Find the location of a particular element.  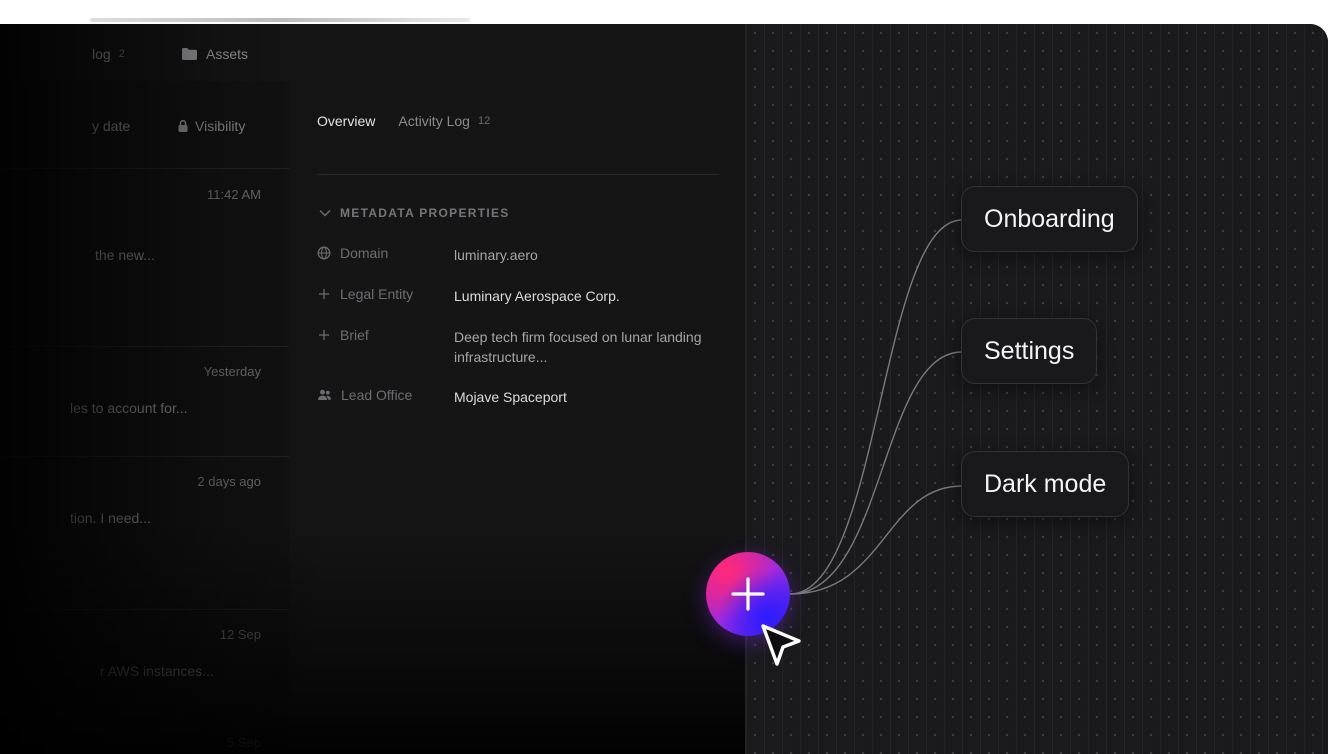

node-label: Onboarding is located at coordinates (1049, 218).